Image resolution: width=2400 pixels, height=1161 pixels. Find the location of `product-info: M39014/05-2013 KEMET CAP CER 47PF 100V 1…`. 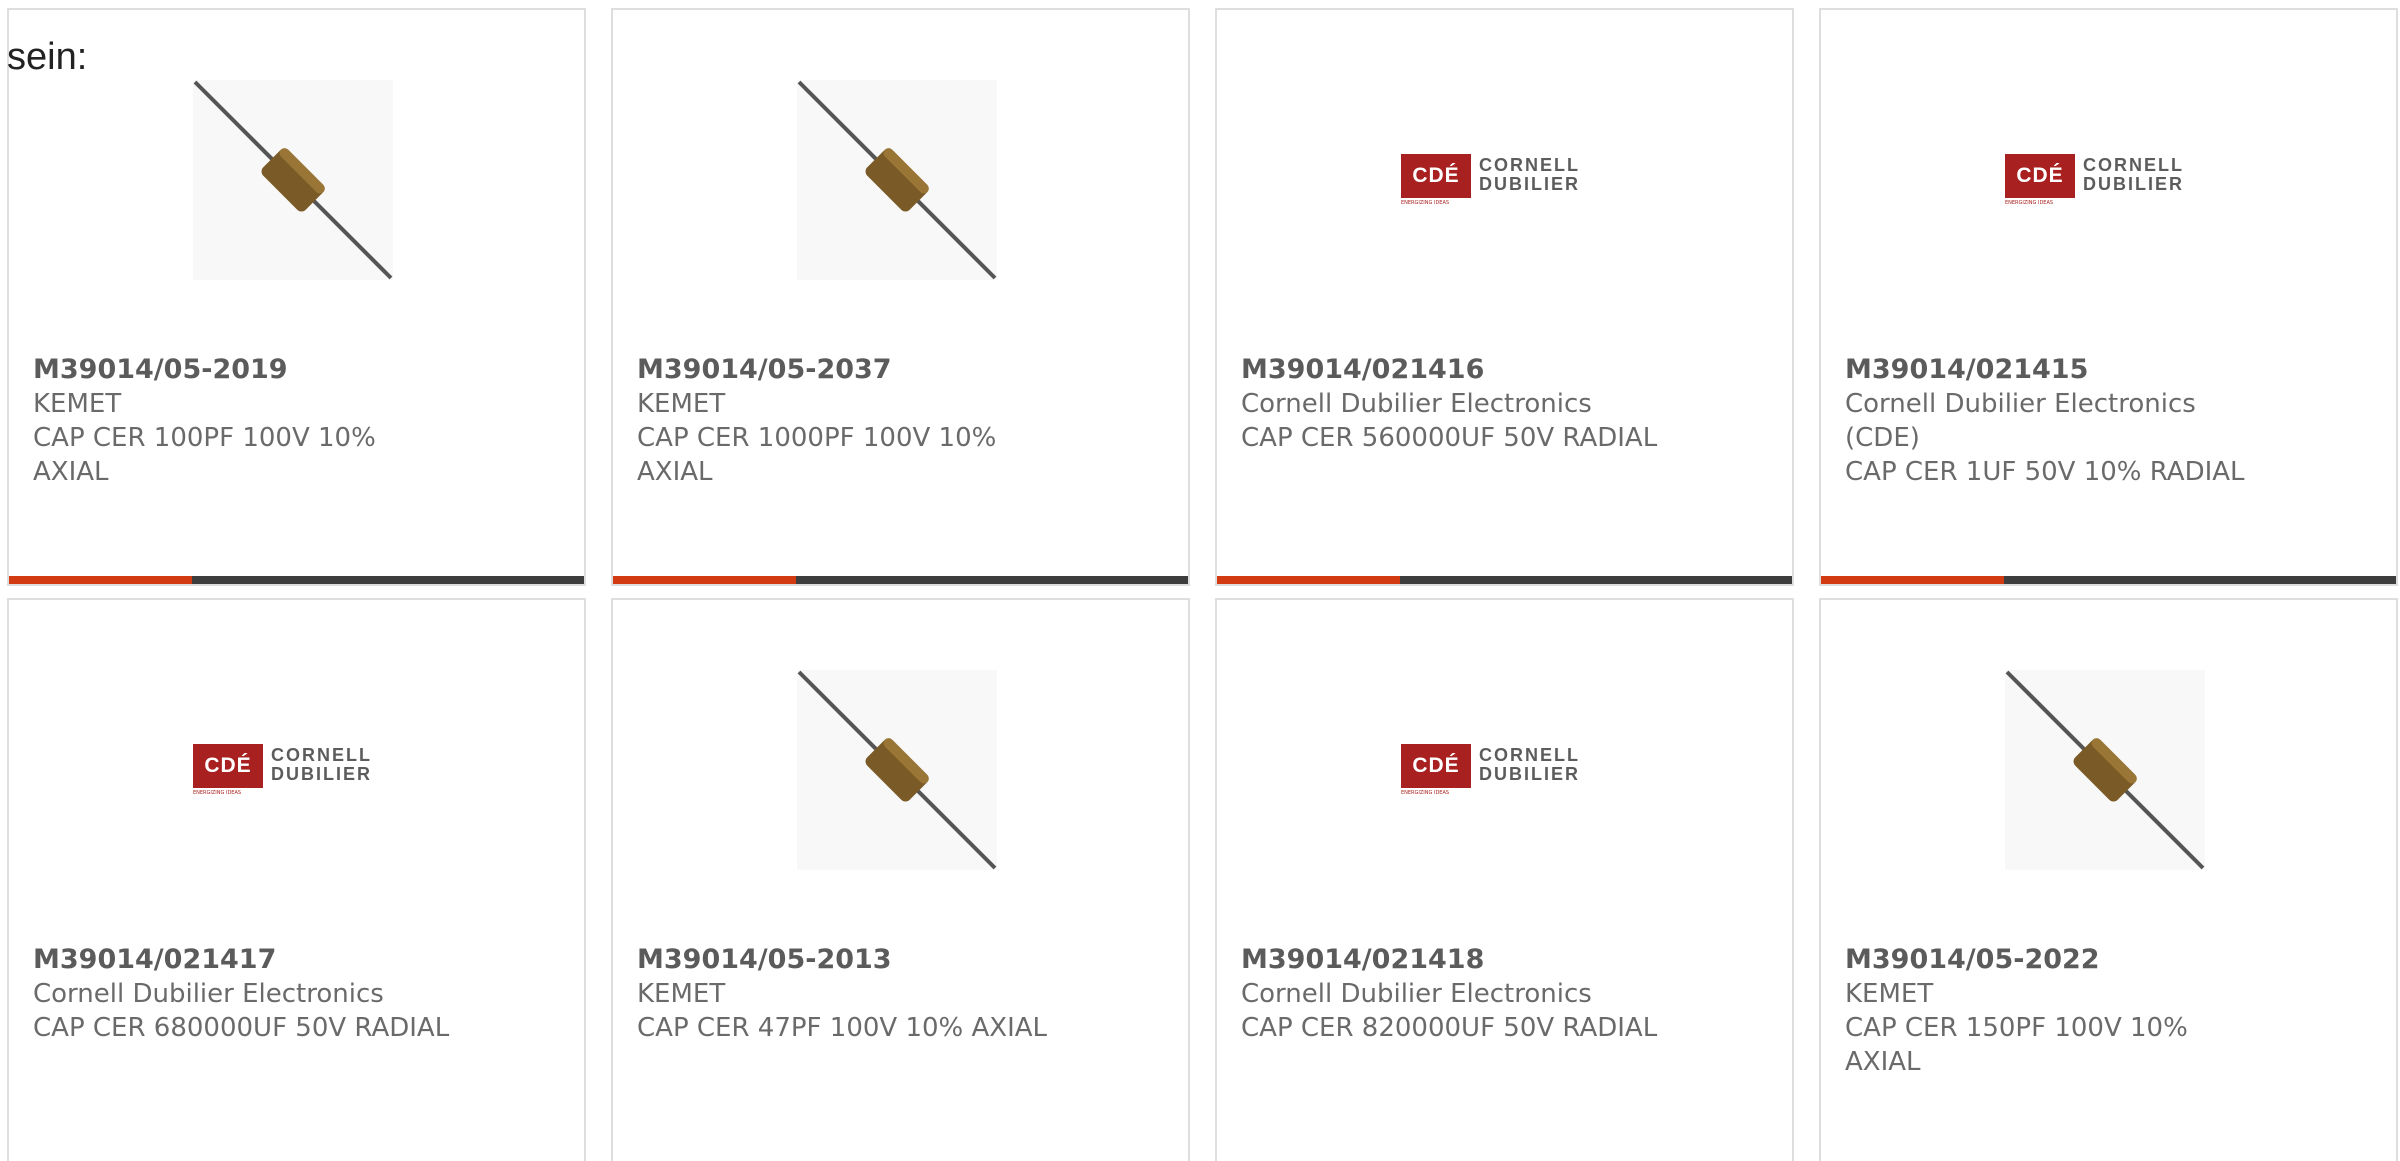

product-info: M39014/05-2013 KEMET CAP CER 47PF 100V 1… is located at coordinates (847, 994).